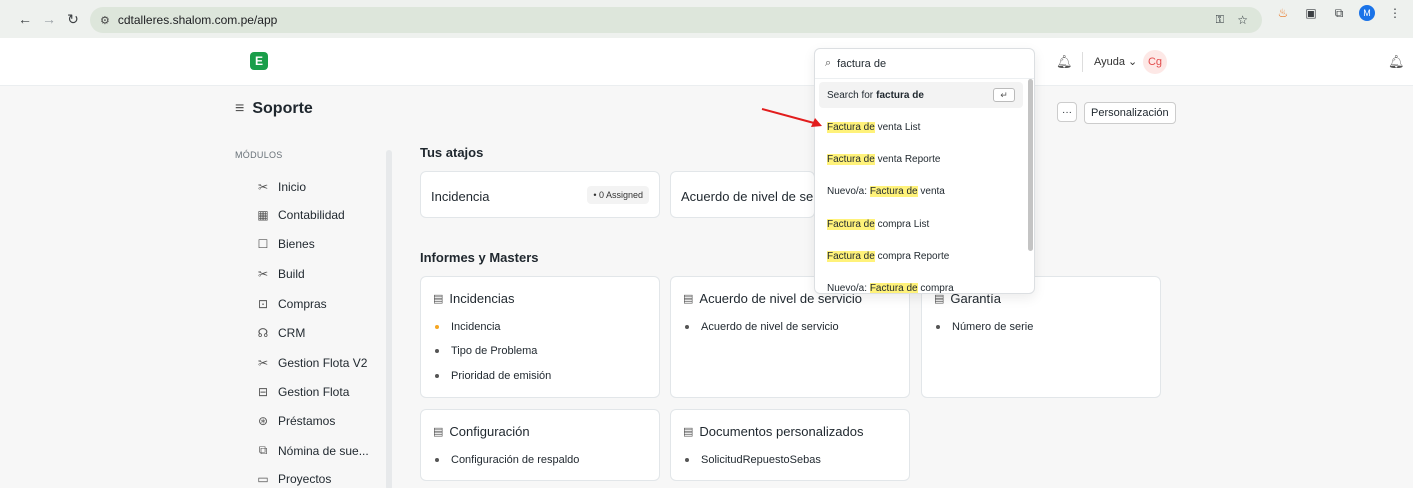 This screenshot has height=488, width=1413. What do you see at coordinates (481, 431) in the screenshot?
I see `card-title: ▤ Configuración` at bounding box center [481, 431].